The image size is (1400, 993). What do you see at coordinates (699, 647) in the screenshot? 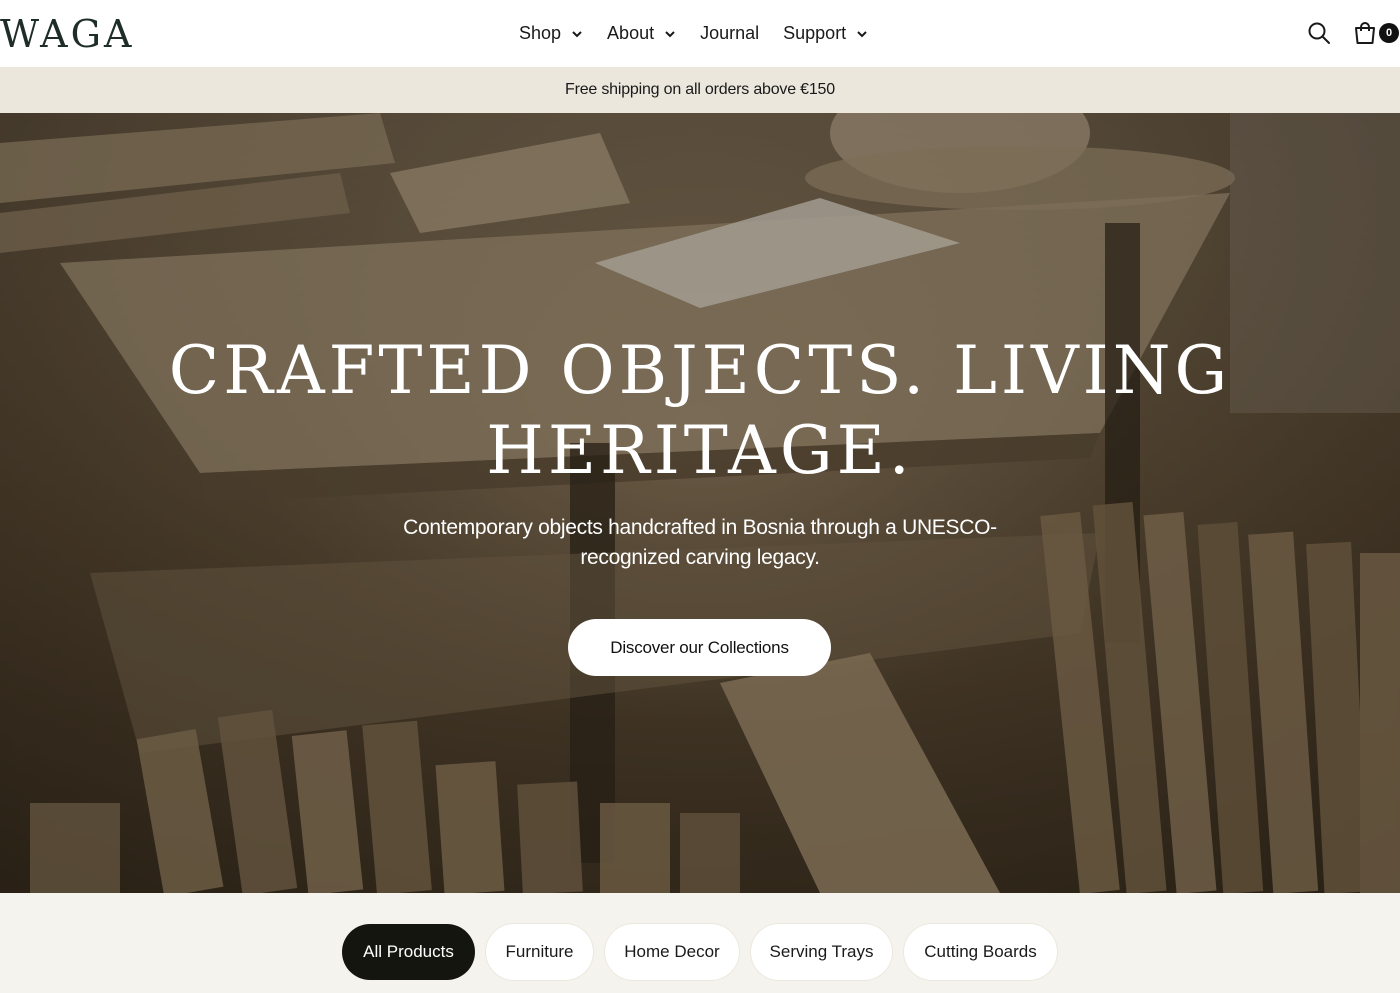
I see `discover-collections-button: Discover our Collections` at bounding box center [699, 647].